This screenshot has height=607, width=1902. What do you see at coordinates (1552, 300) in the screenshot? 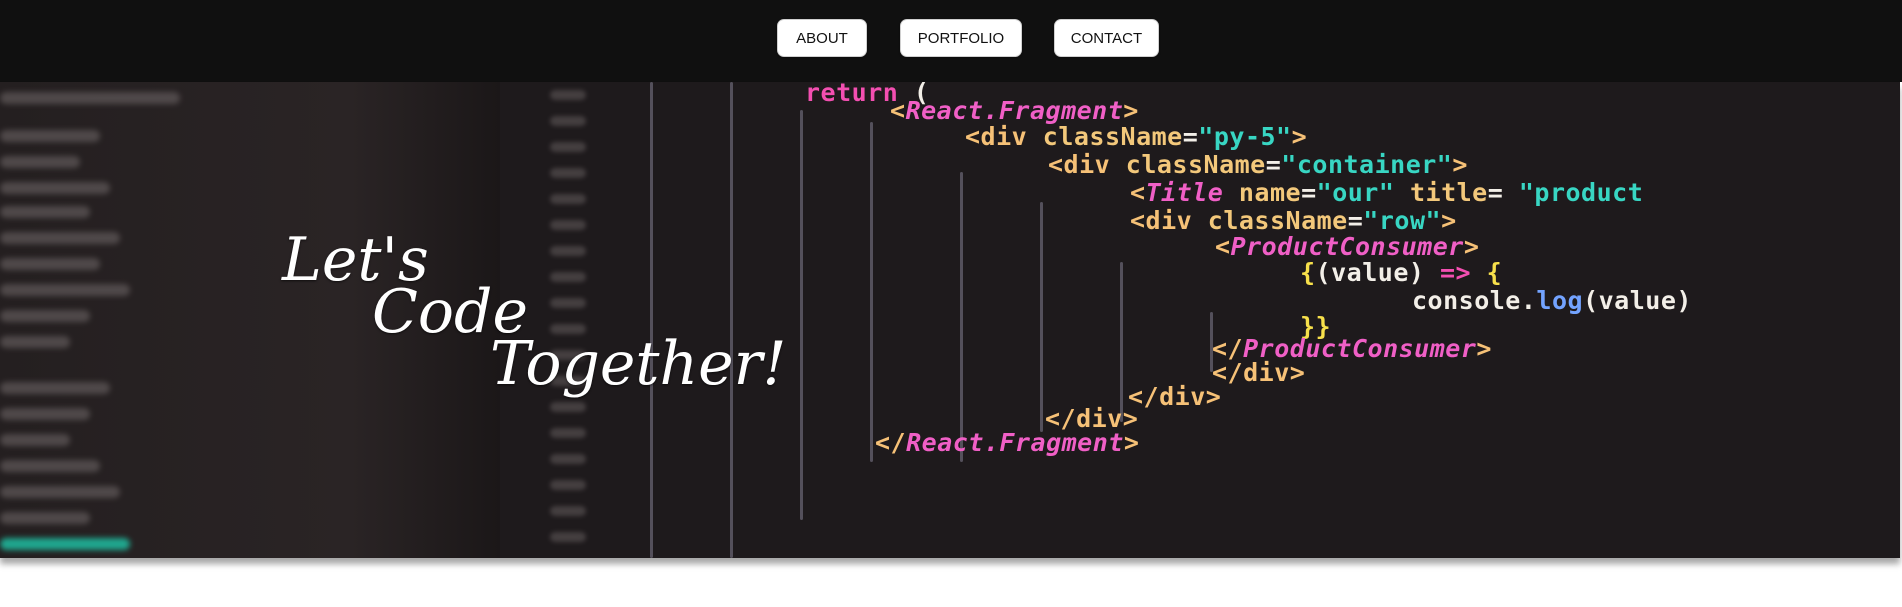
I see `code-line: console.log(value)` at bounding box center [1552, 300].